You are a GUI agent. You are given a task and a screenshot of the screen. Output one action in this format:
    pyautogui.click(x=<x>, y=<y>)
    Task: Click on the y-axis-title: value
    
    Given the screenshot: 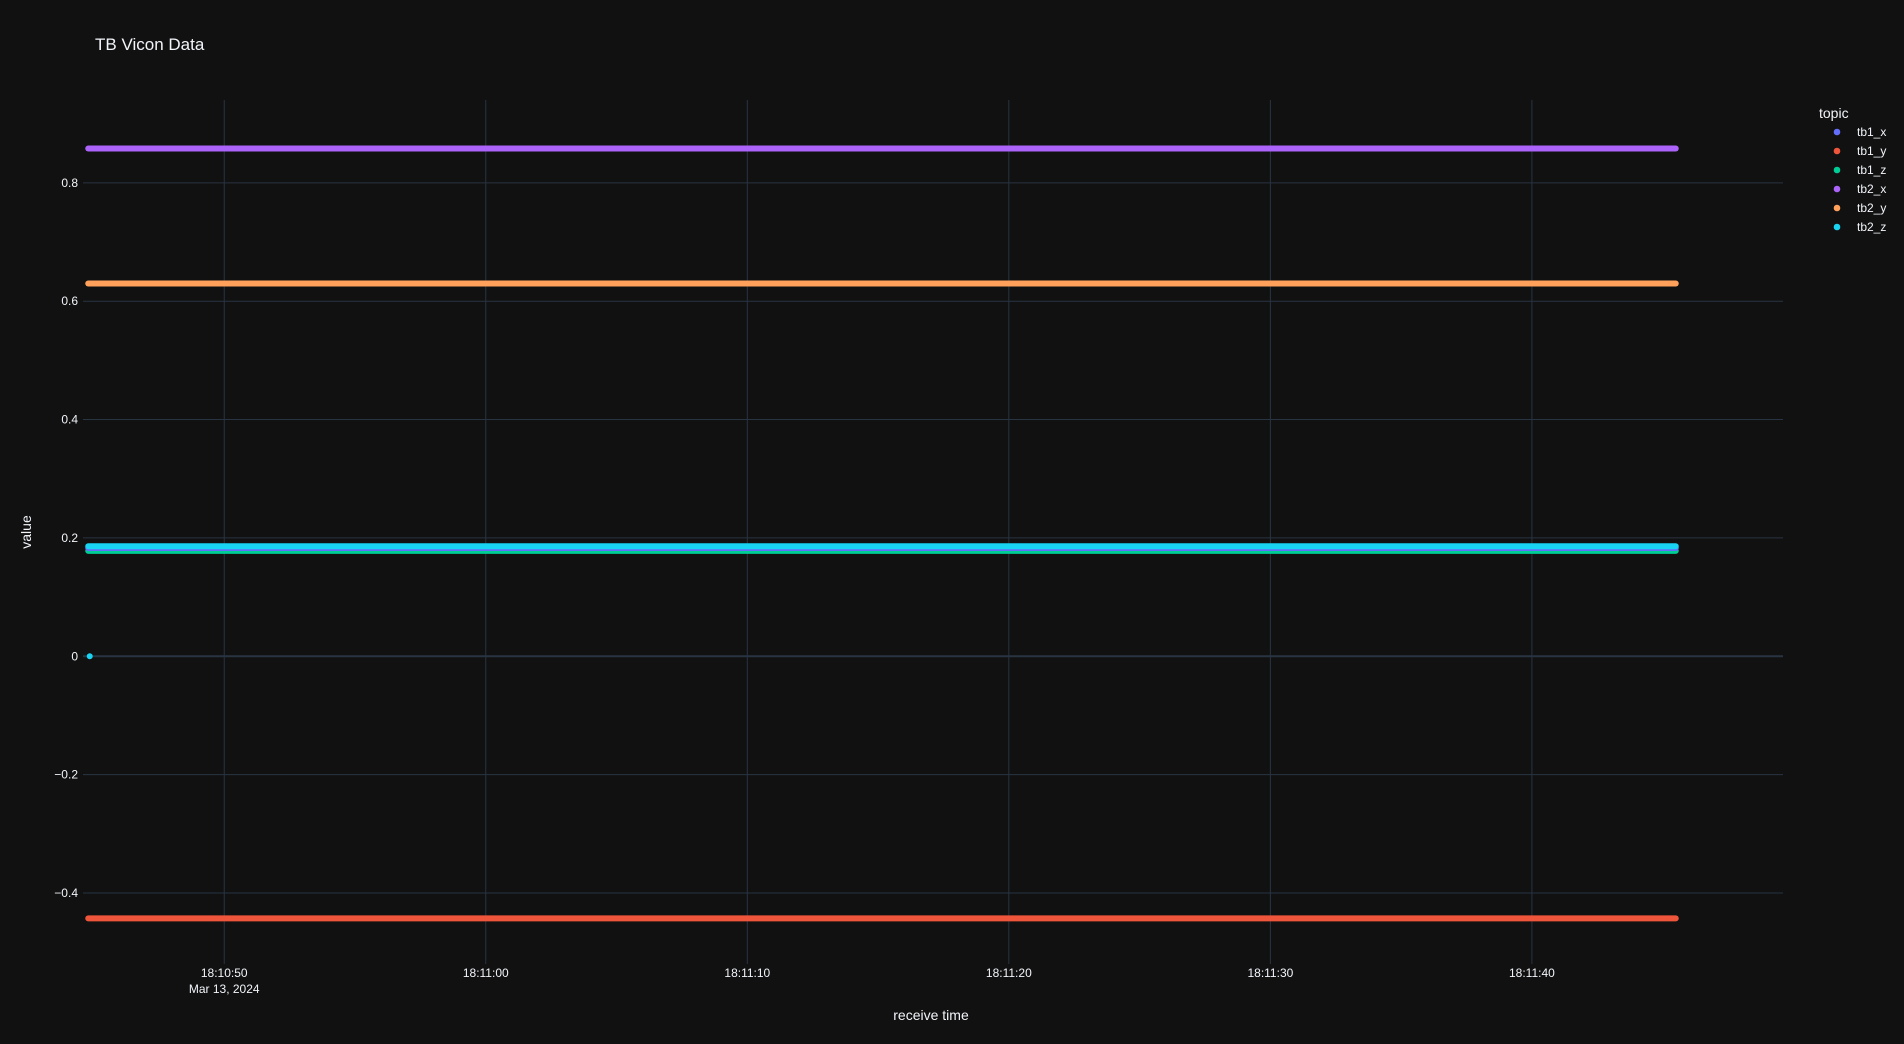 What is the action you would take?
    pyautogui.click(x=26, y=532)
    